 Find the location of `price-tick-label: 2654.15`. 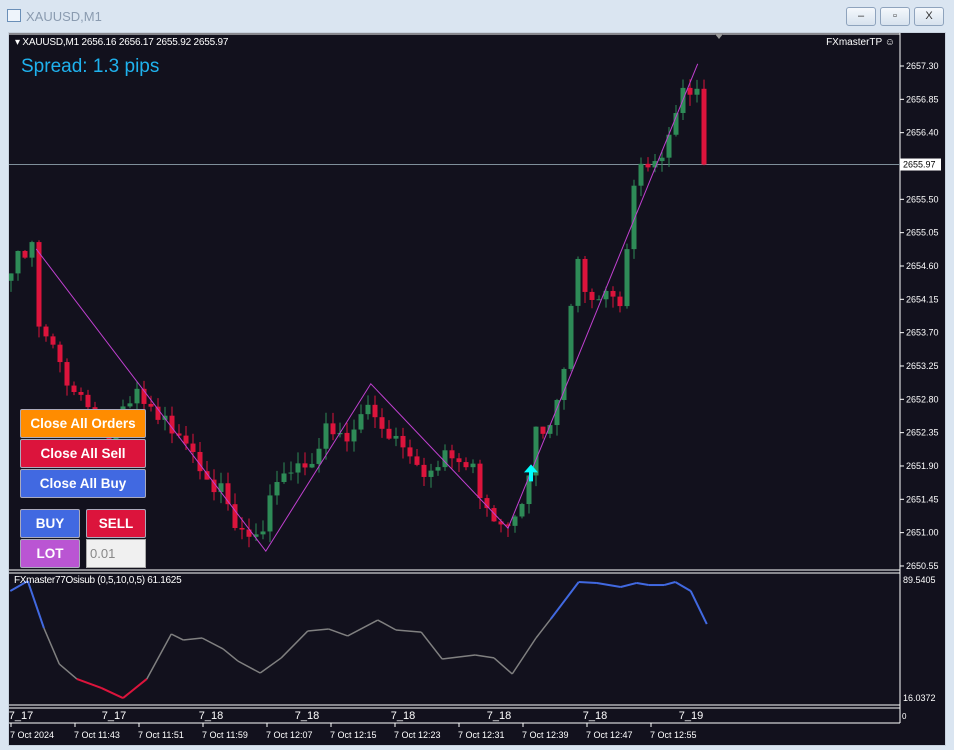

price-tick-label: 2654.15 is located at coordinates (922, 299).